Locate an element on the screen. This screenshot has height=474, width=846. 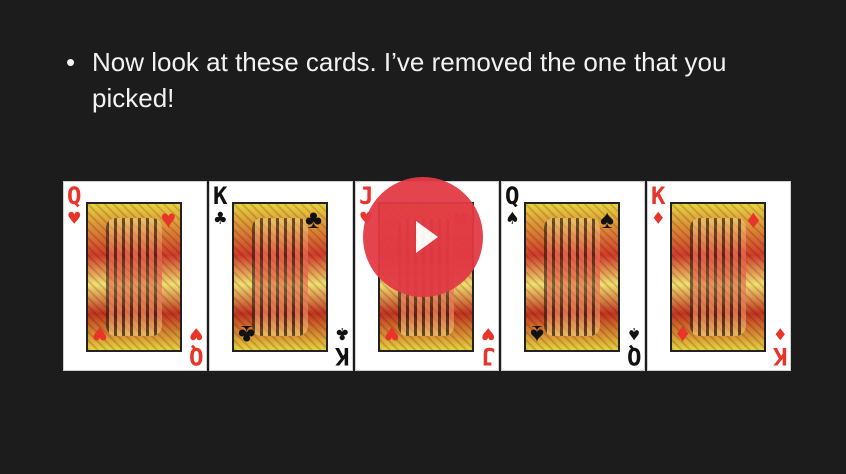
card-face-art: ♠ ♠ is located at coordinates (572, 277).